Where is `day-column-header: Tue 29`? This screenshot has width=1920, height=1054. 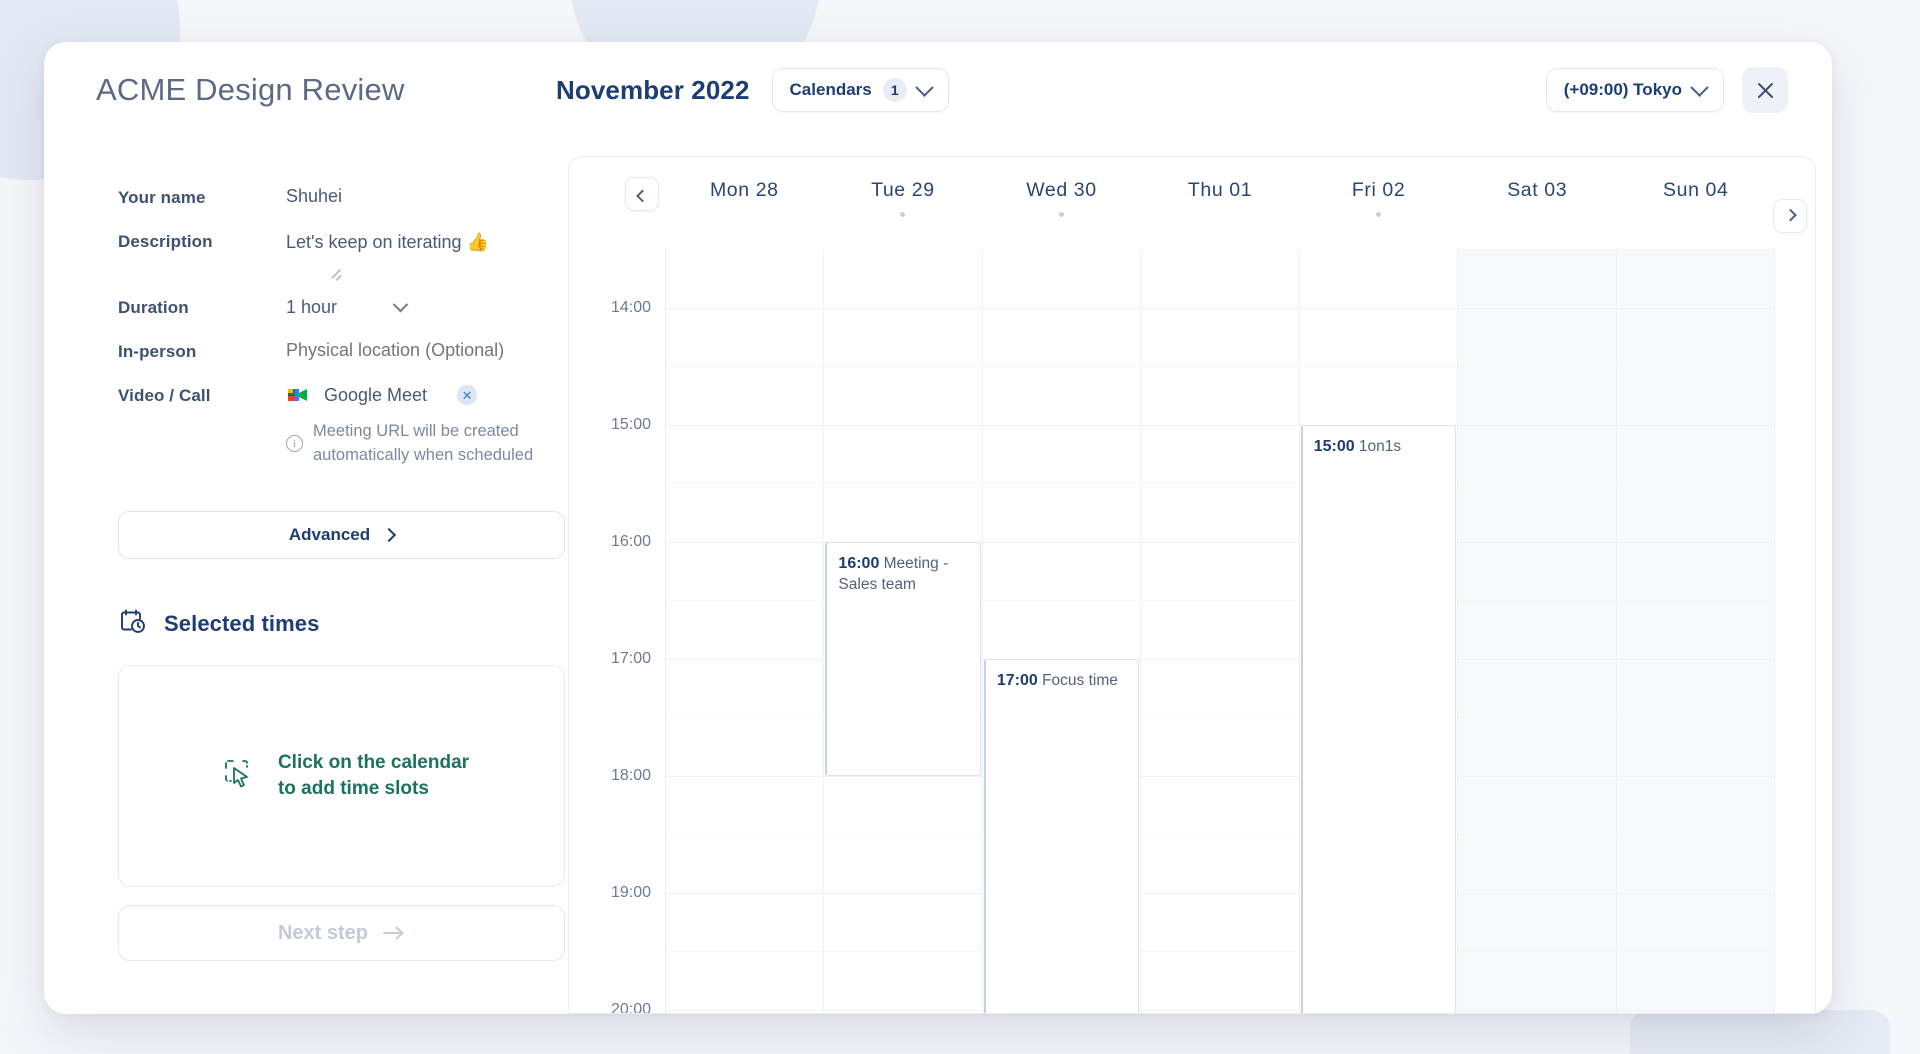 day-column-header: Tue 29 is located at coordinates (903, 198).